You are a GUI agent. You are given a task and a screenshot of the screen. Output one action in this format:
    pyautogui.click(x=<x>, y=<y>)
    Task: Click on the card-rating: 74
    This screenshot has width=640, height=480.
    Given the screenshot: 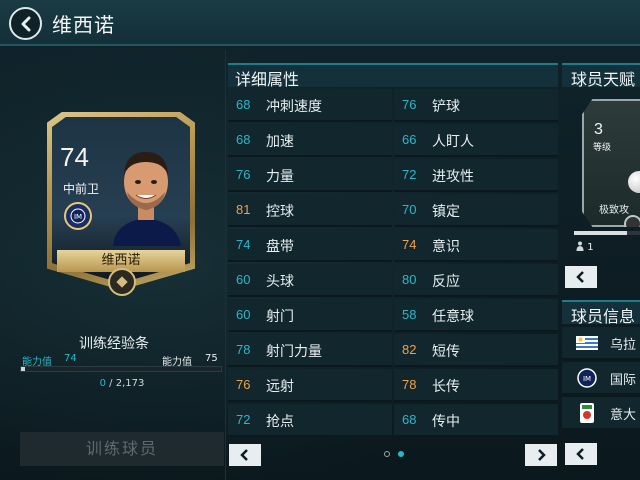 What is the action you would take?
    pyautogui.click(x=74, y=157)
    